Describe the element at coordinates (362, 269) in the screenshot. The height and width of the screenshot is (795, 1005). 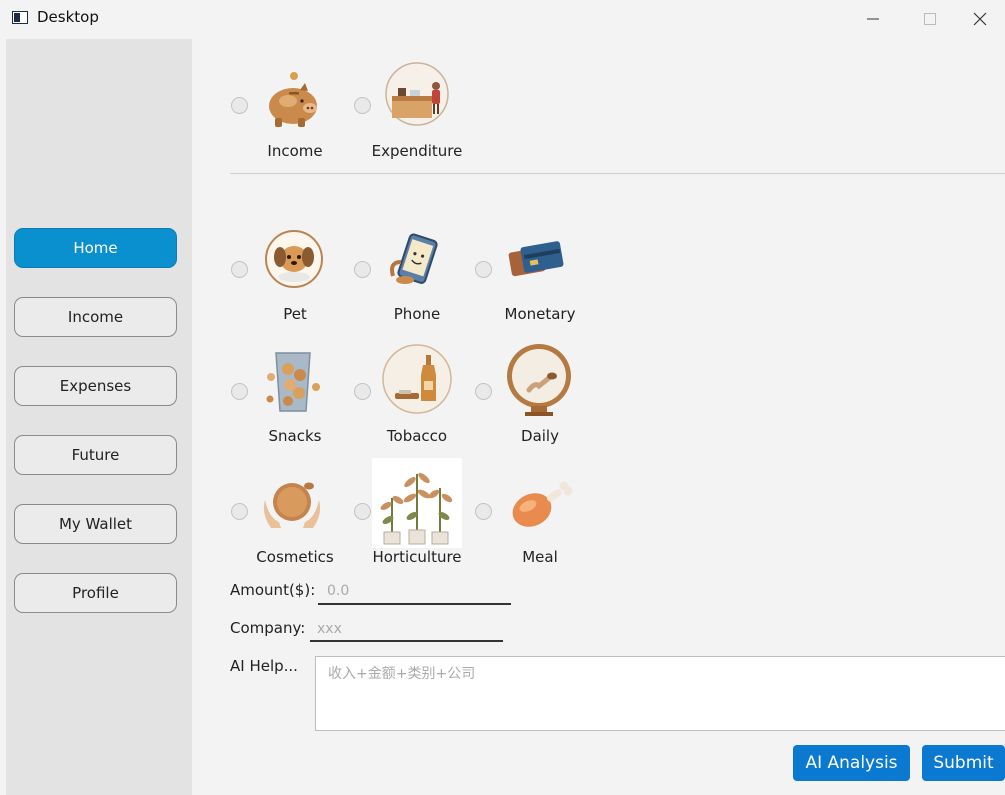
I see `category-radio-phone` at that location.